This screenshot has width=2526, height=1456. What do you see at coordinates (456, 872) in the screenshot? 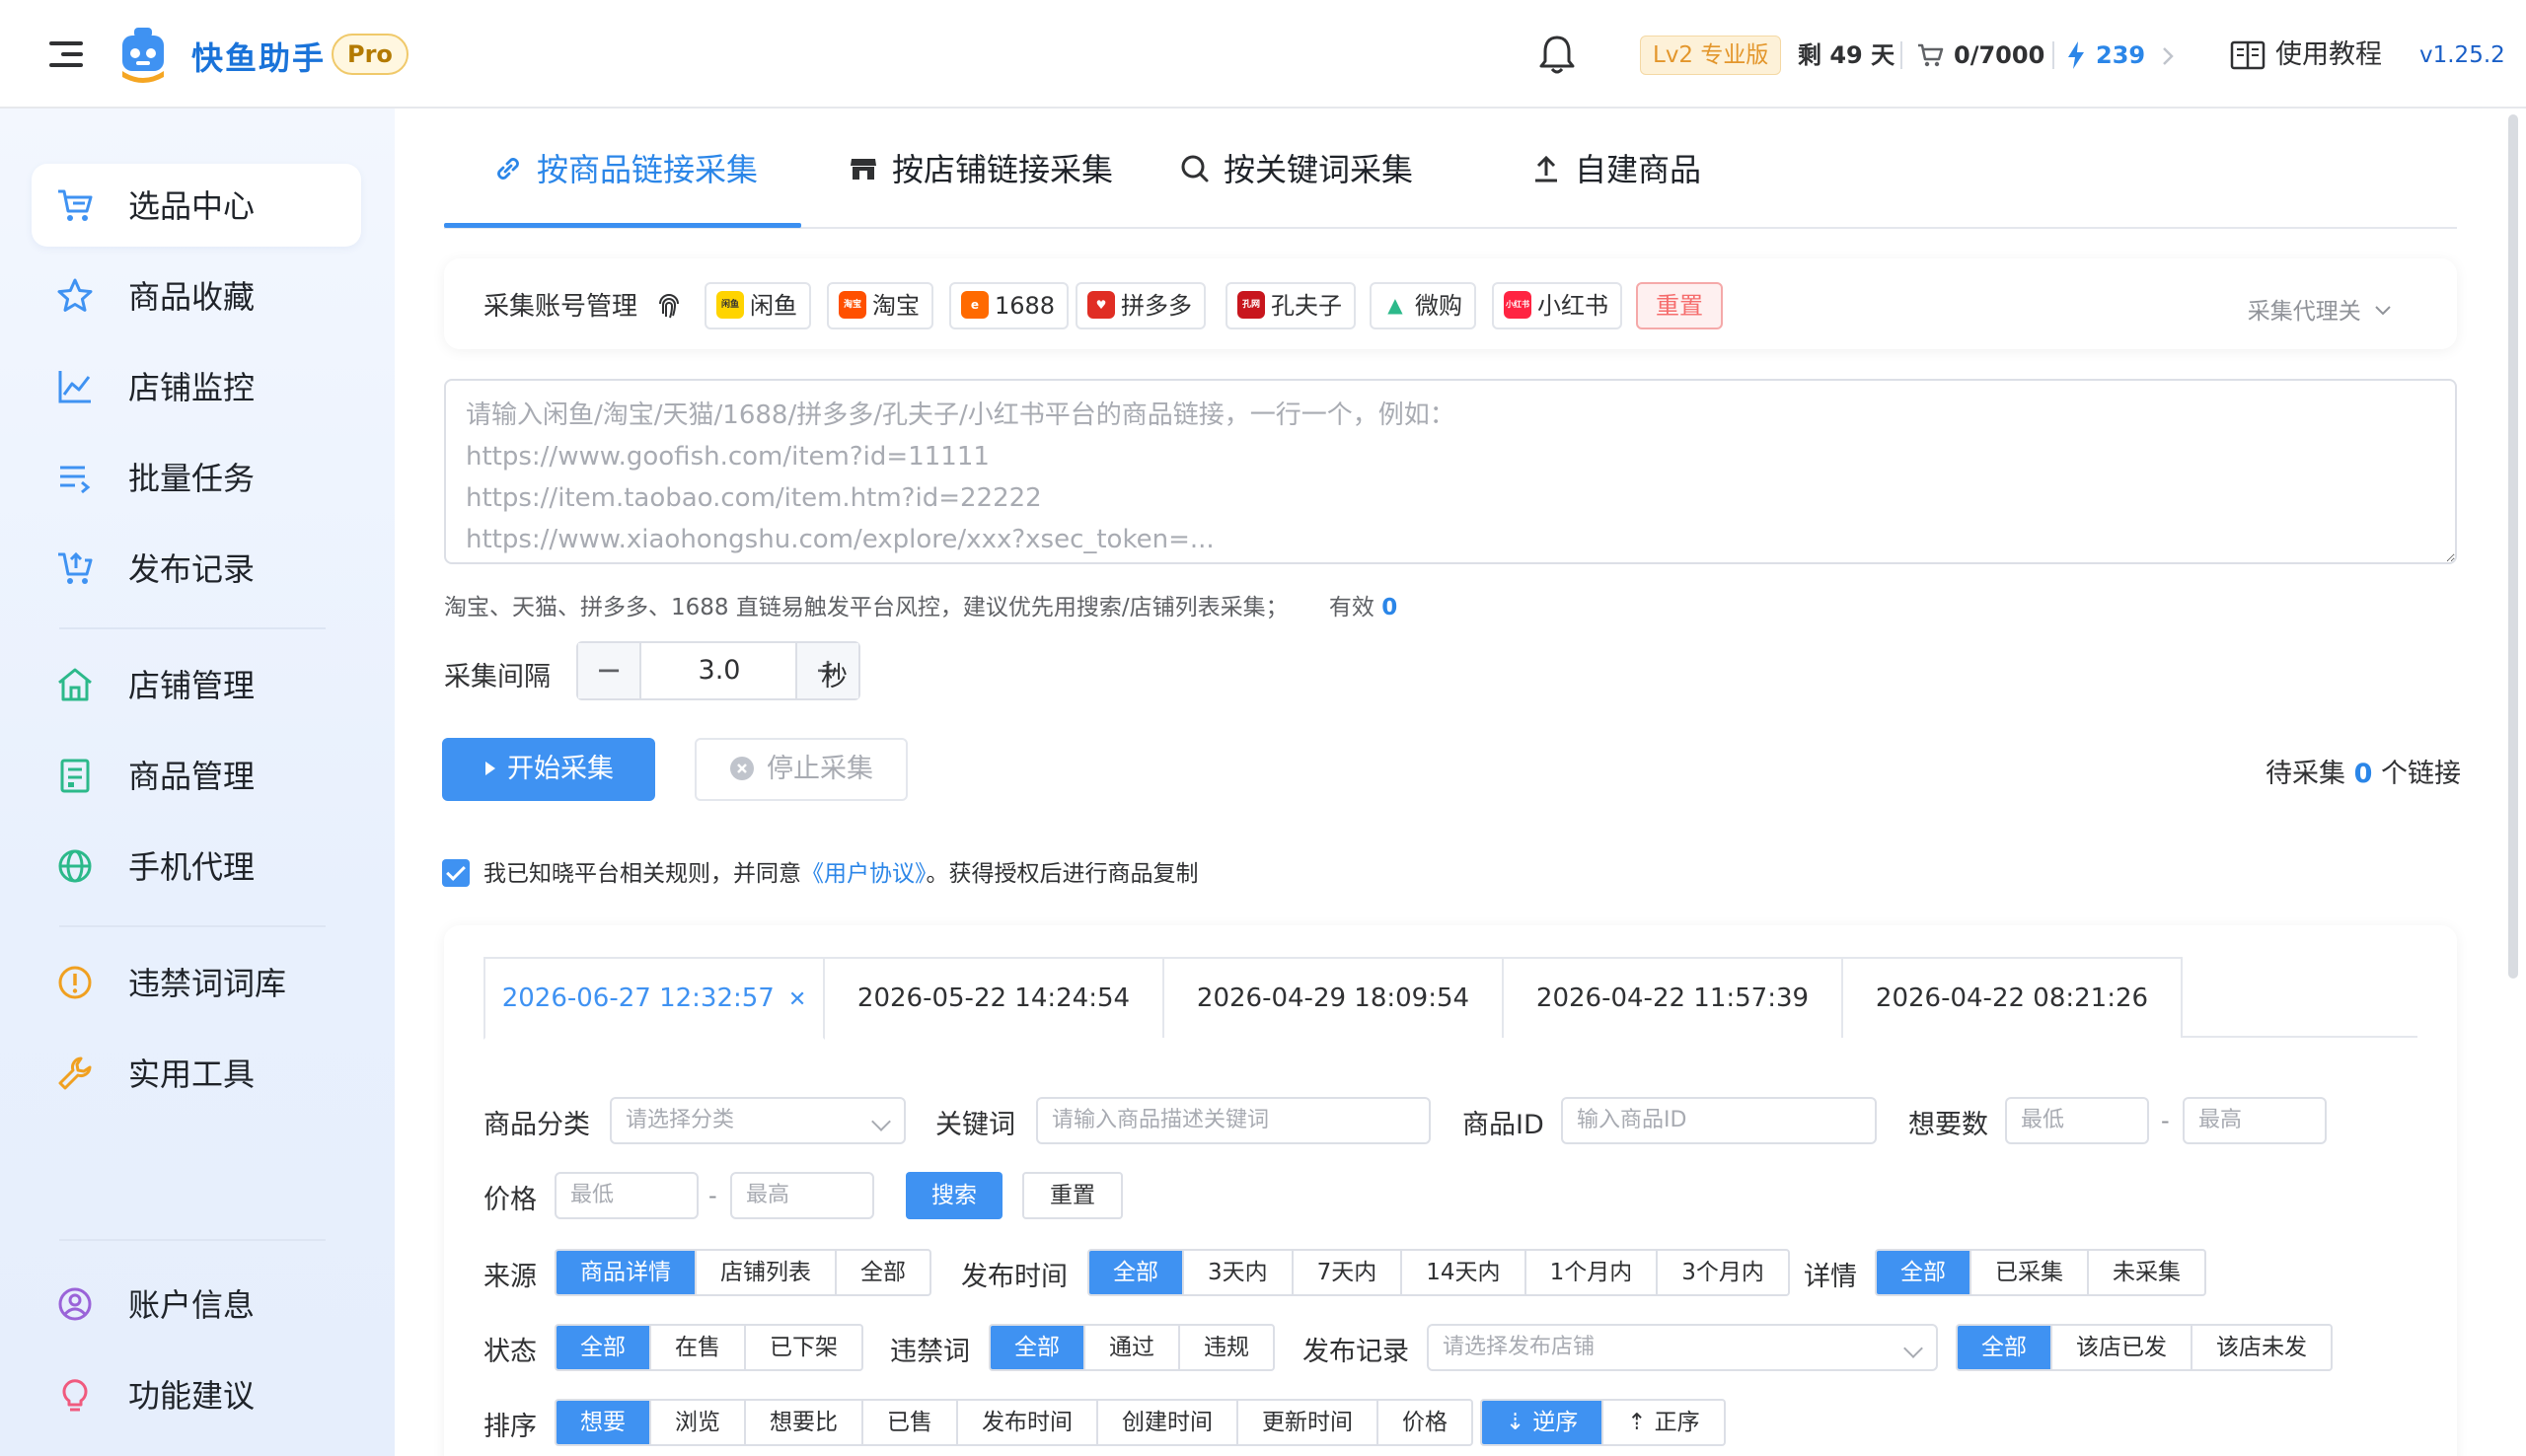
I see `agreement-checkbox` at bounding box center [456, 872].